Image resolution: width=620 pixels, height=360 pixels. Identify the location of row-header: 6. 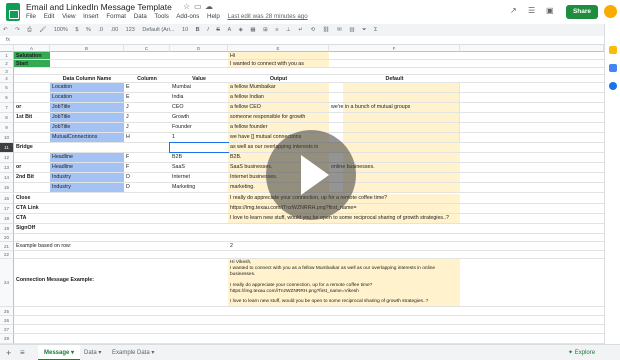
(7, 98).